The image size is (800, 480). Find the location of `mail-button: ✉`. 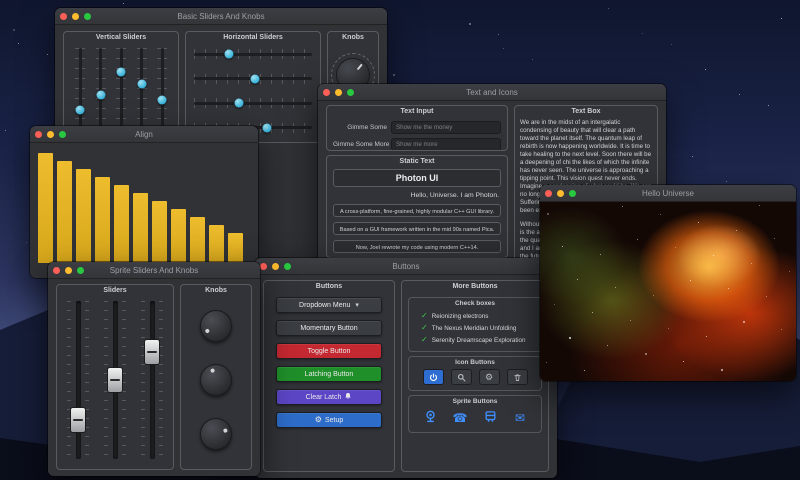

mail-button: ✉ is located at coordinates (520, 417).